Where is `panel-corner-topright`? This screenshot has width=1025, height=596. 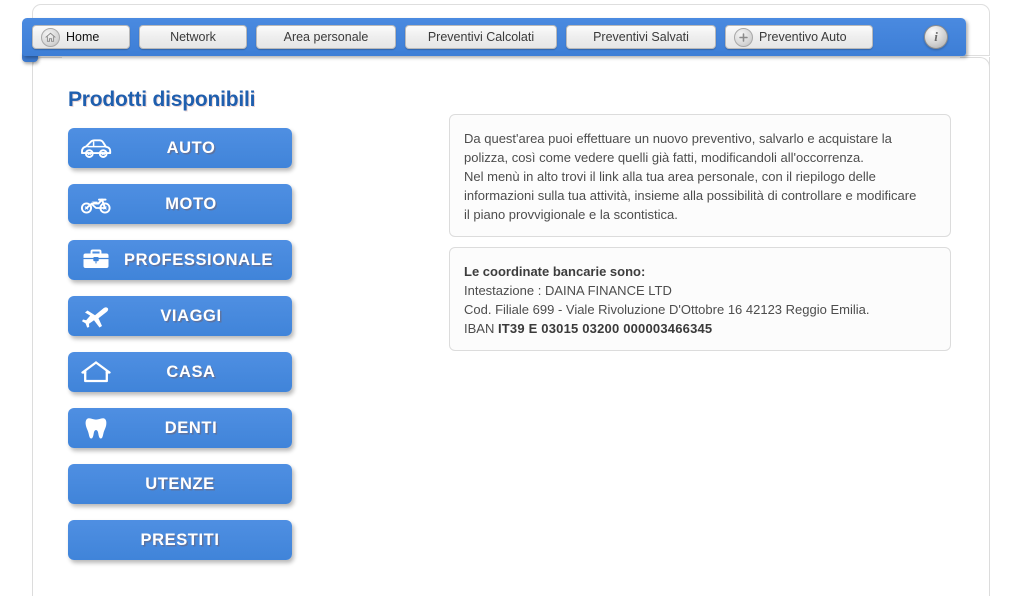
panel-corner-topright is located at coordinates (975, 72).